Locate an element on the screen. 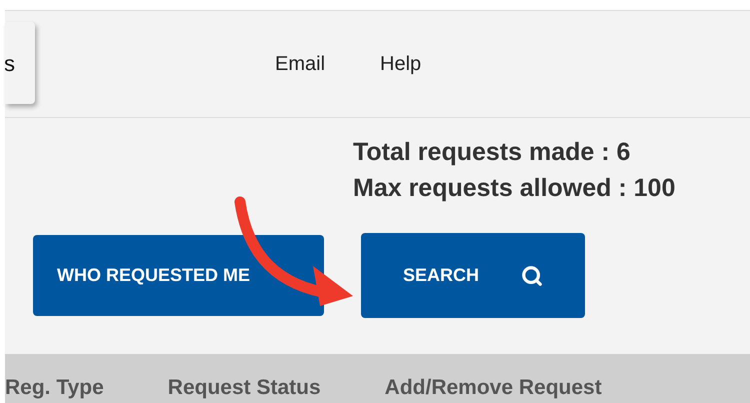 The height and width of the screenshot is (403, 750). column-header: Request Status is located at coordinates (244, 388).